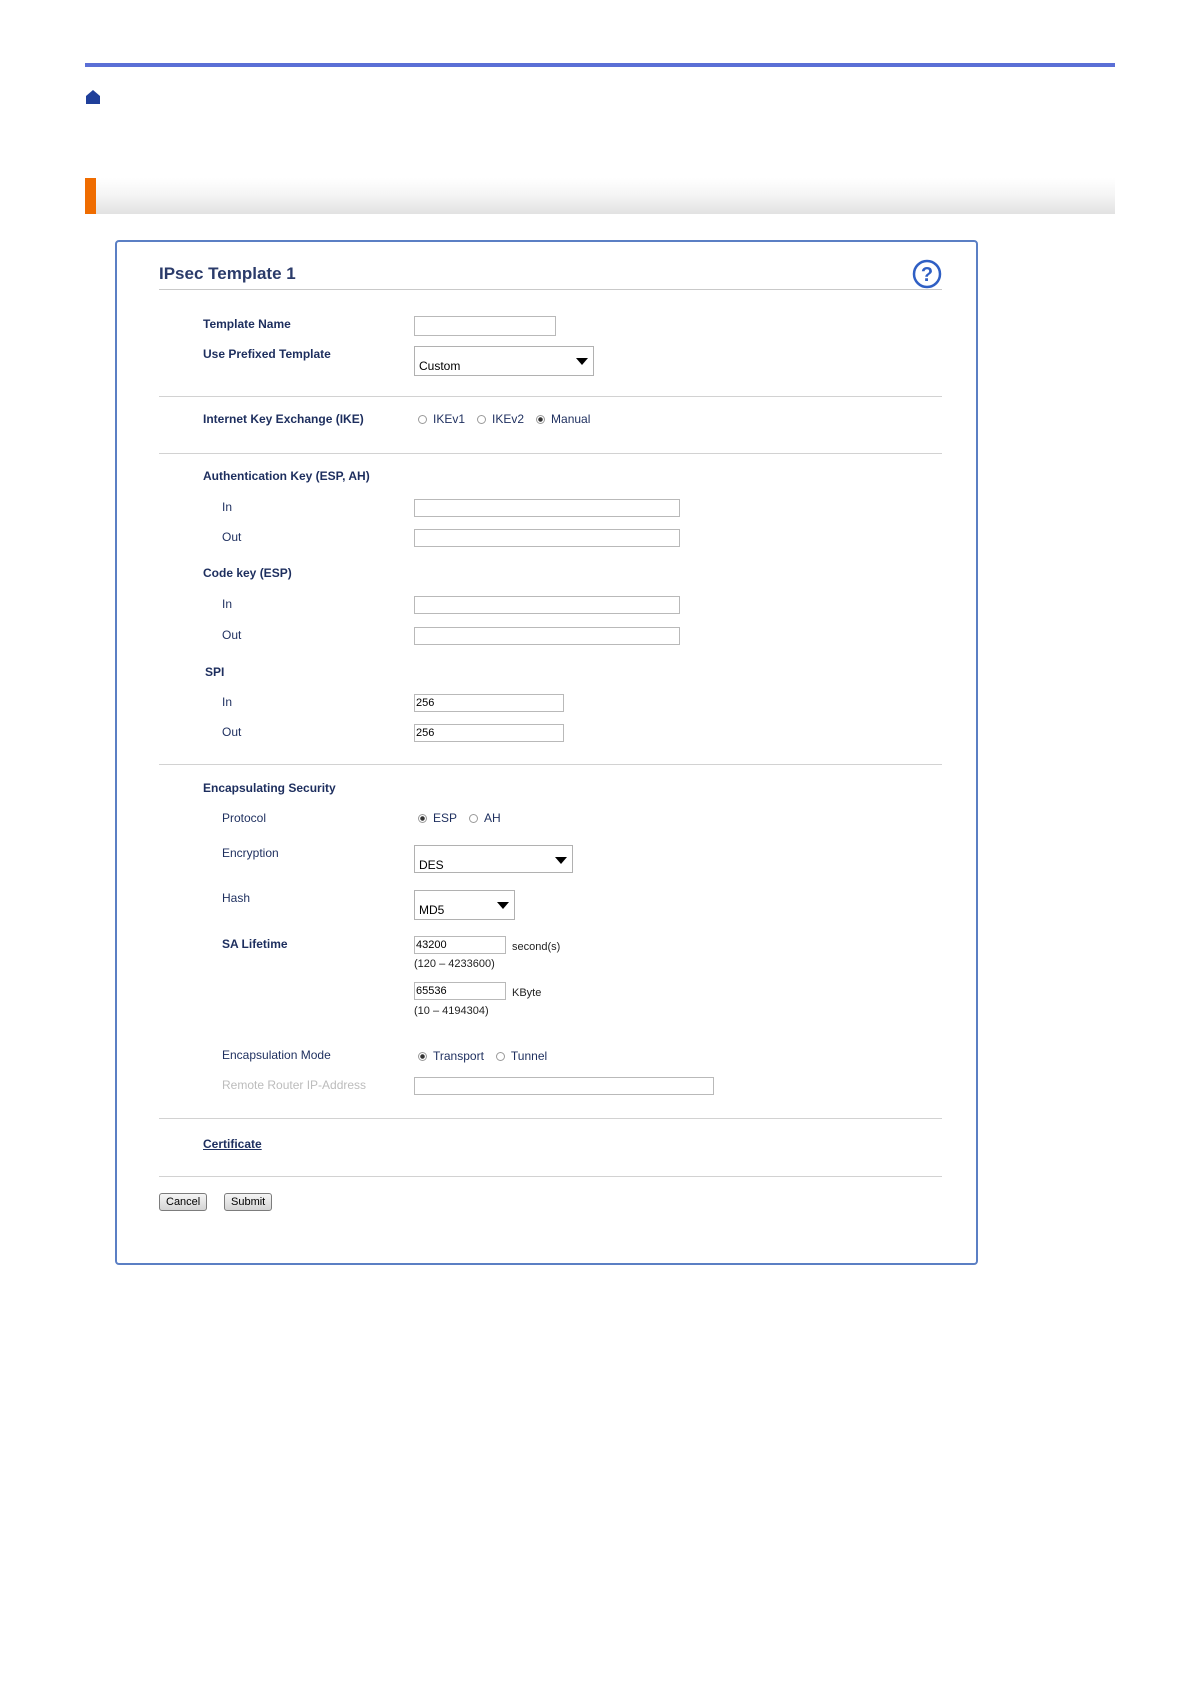 This screenshot has width=1191, height=1684. Describe the element at coordinates (600, 196) in the screenshot. I see `section-heading-bar` at that location.